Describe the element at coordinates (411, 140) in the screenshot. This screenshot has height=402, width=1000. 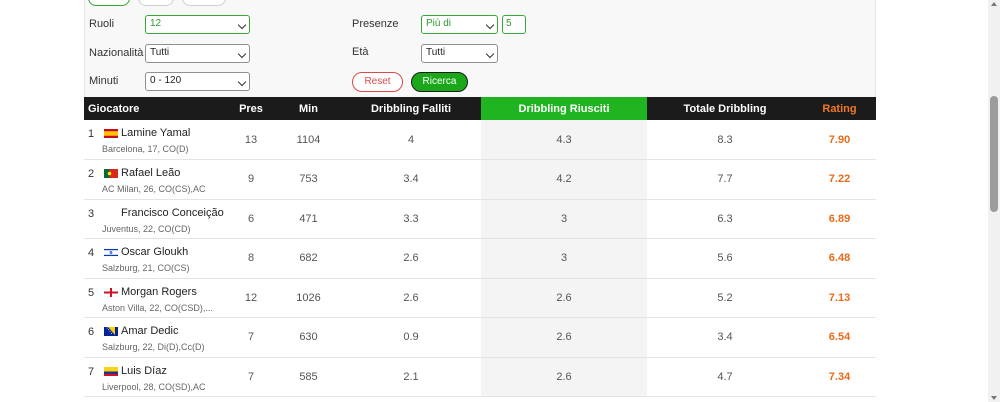
I see `dribbling-failed-cell: 4` at that location.